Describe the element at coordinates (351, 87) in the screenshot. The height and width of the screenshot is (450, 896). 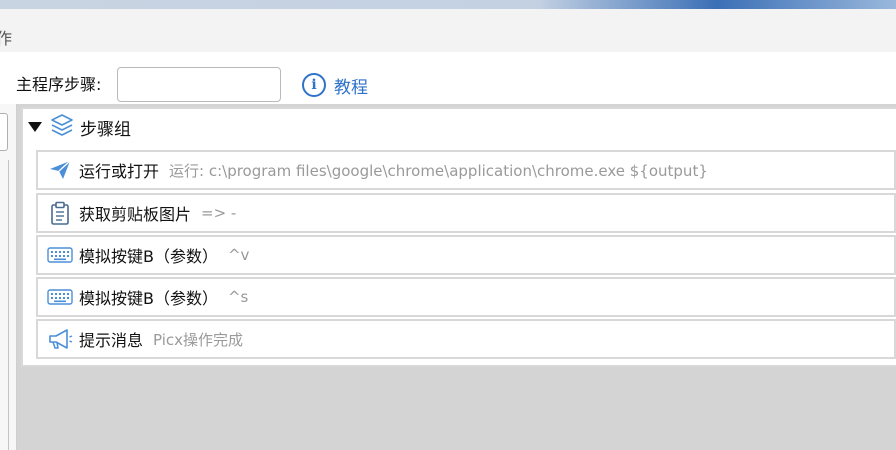
I see `tutorial-label: 教程` at that location.